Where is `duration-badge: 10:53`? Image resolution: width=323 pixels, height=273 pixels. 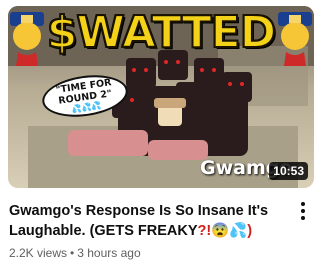 duration-badge: 10:53 is located at coordinates (288, 171).